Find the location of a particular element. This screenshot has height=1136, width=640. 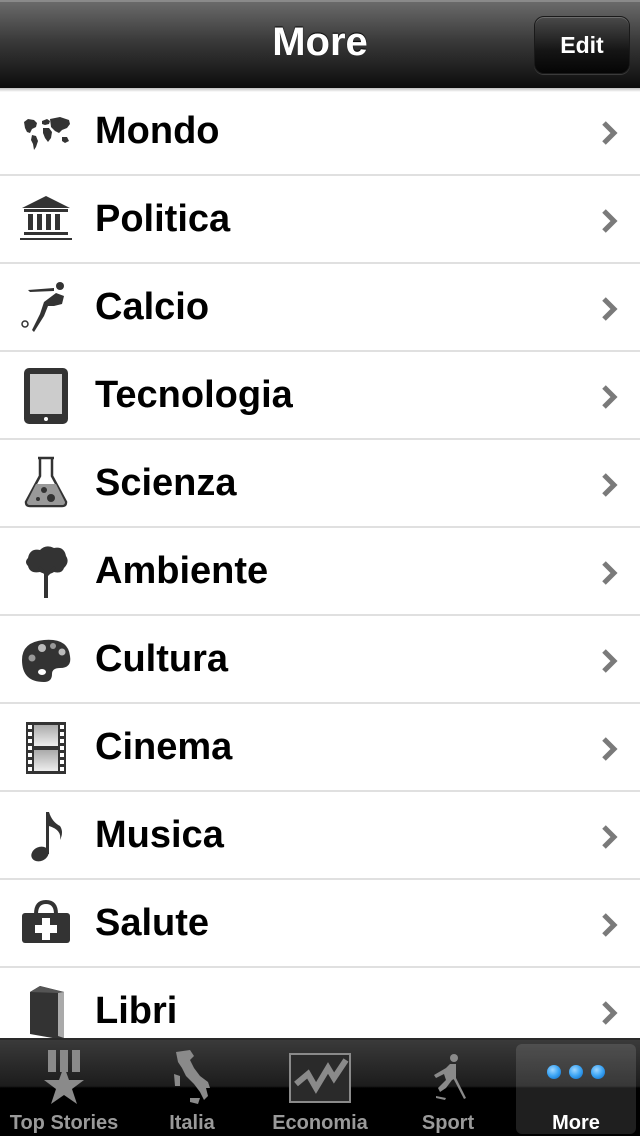

tab-label: Sport is located at coordinates (448, 1123).